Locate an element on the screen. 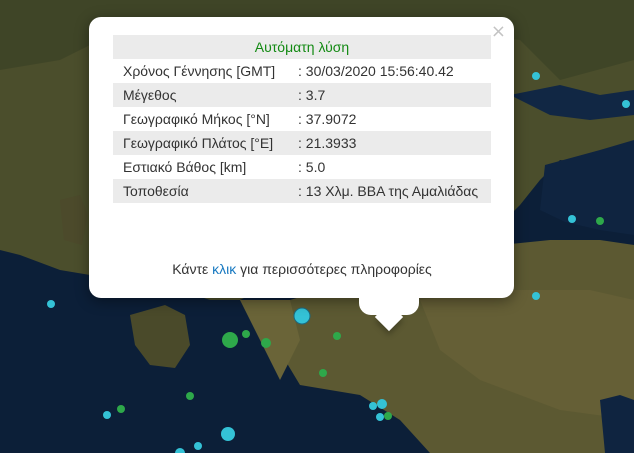 The width and height of the screenshot is (634, 453). row-value-longitude: : 21.3933 is located at coordinates (389, 143).